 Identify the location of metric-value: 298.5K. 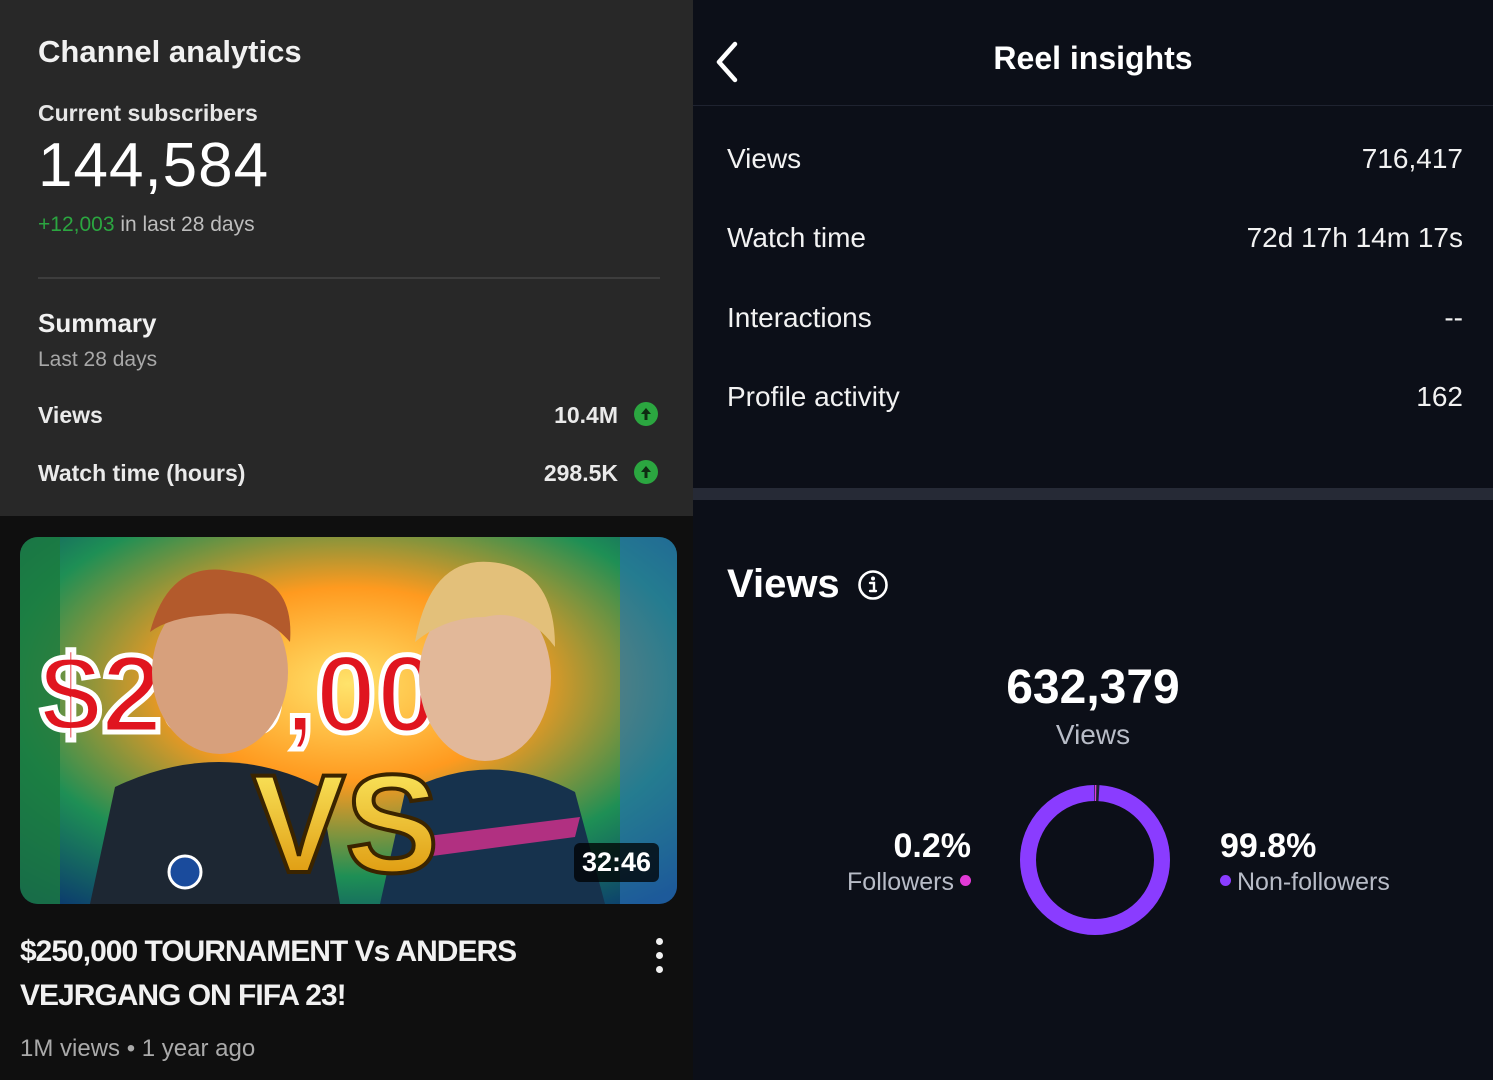
(580, 473).